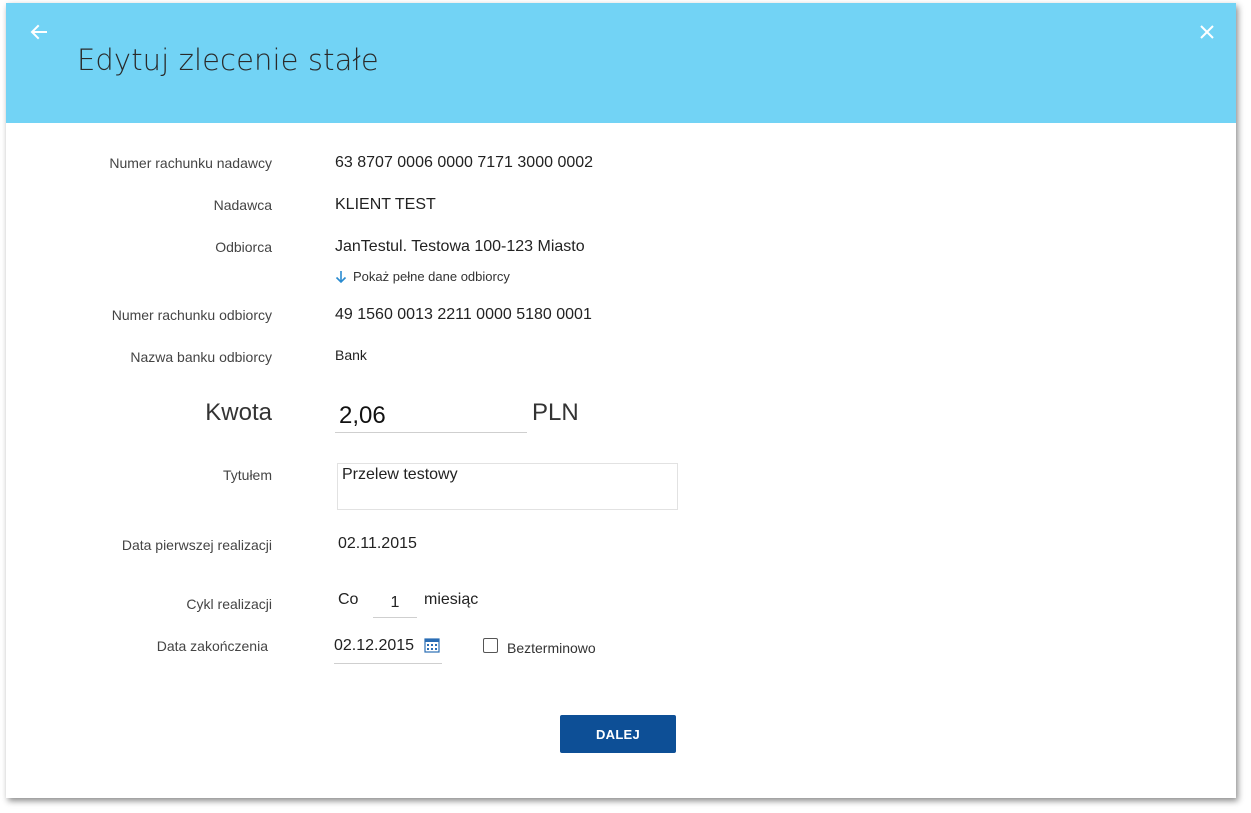 Image resolution: width=1251 pixels, height=813 pixels. Describe the element at coordinates (551, 648) in the screenshot. I see `indefinite-label: Bezterminowo` at that location.